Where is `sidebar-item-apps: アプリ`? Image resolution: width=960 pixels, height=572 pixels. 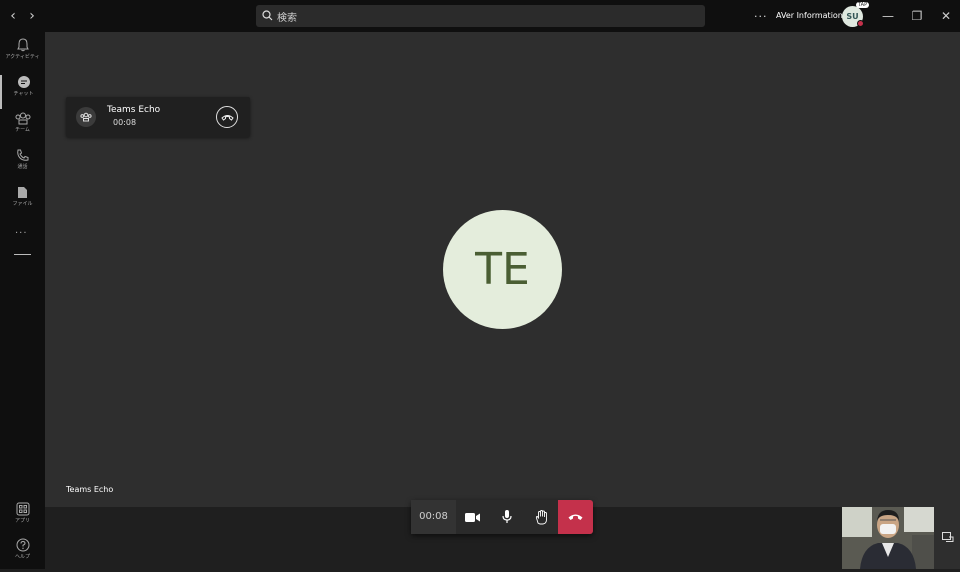 sidebar-item-apps: アプリ is located at coordinates (22, 519).